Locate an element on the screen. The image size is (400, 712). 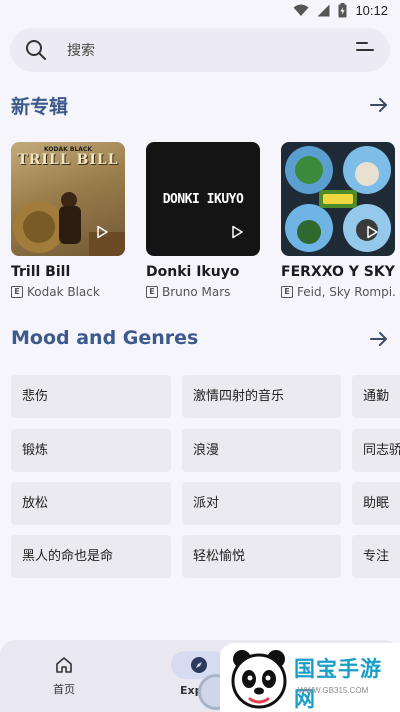
album-cover: DONKI IKUYO is located at coordinates (203, 199).